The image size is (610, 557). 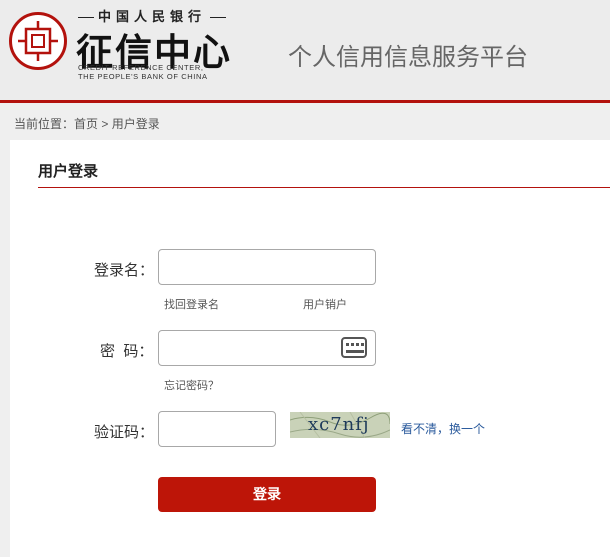 What do you see at coordinates (68, 171) in the screenshot?
I see `login-title: 用户登录` at bounding box center [68, 171].